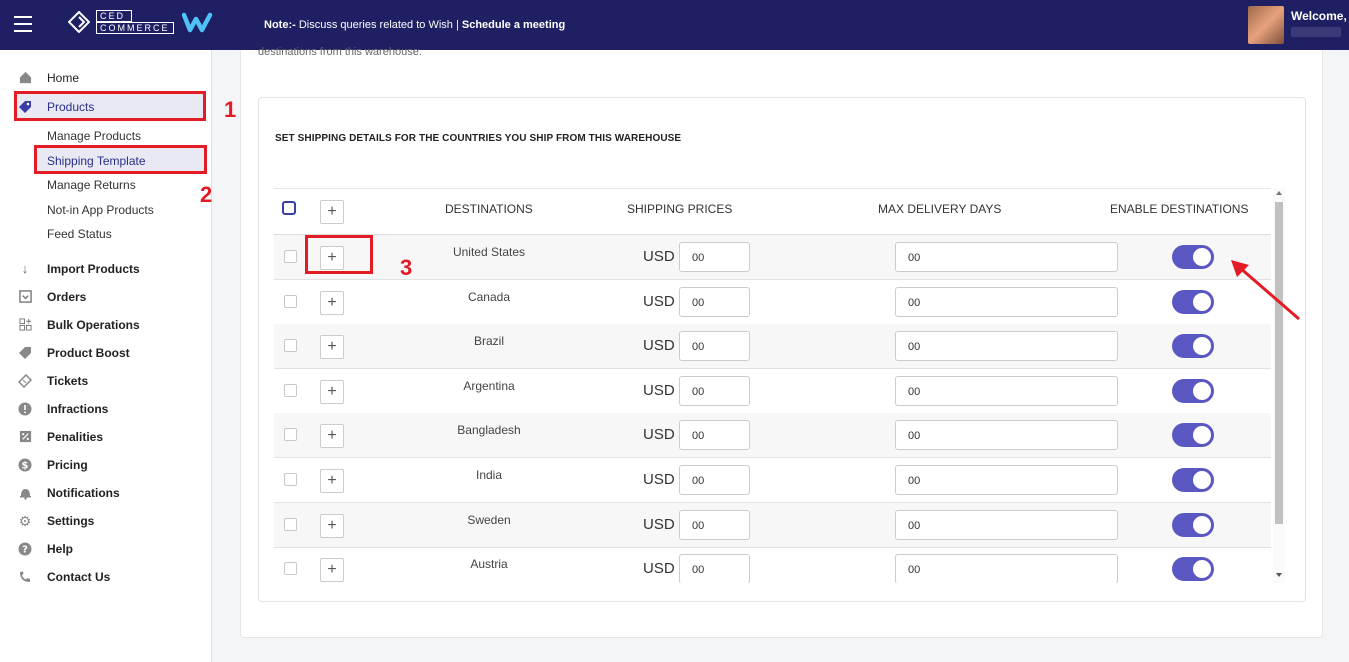 This screenshot has width=1349, height=662. What do you see at coordinates (489, 475) in the screenshot?
I see `destination-name: India` at bounding box center [489, 475].